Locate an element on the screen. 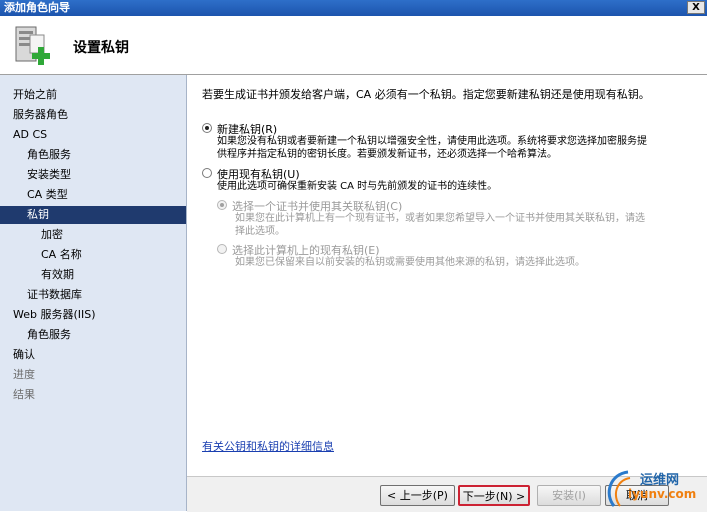  new-key-description-line2: 供程序并指定私钥的密钥长度。若要颁发新证书，还必须选择一个哈希算法。 is located at coordinates (387, 154).